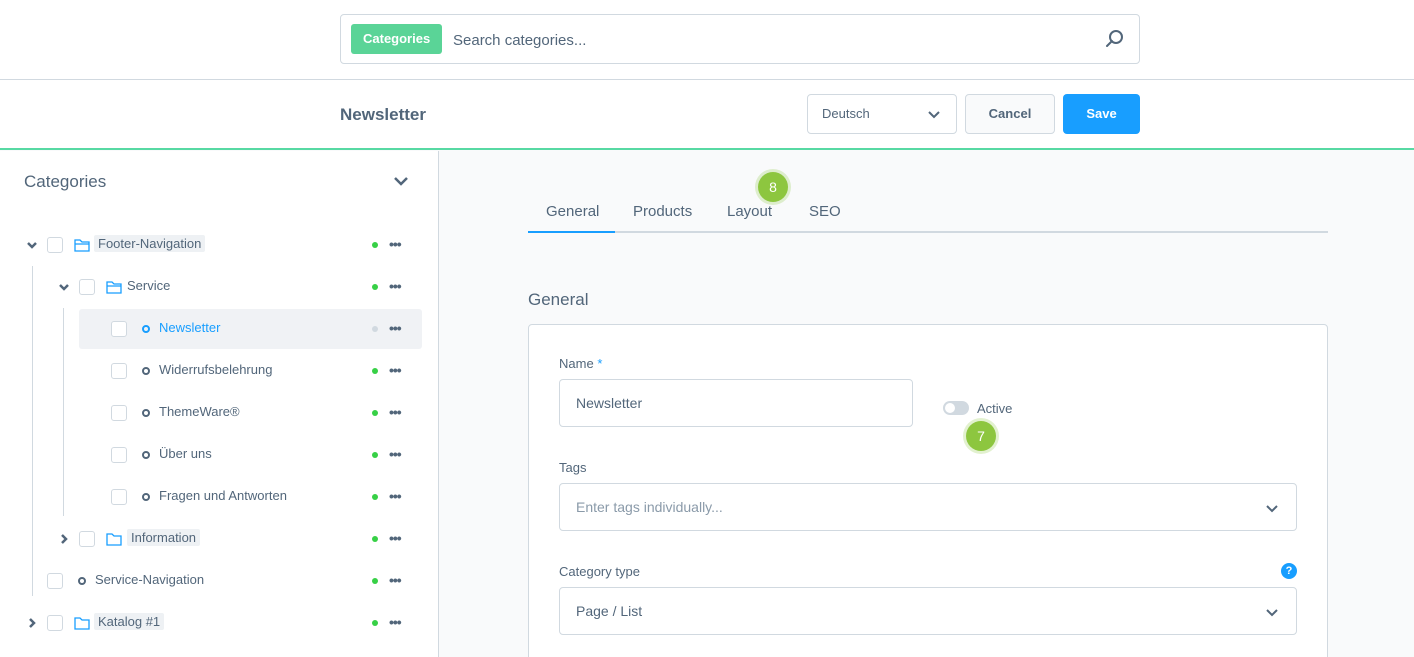 The height and width of the screenshot is (657, 1414). Describe the element at coordinates (397, 39) in the screenshot. I see `search-type-chip: Categories` at that location.